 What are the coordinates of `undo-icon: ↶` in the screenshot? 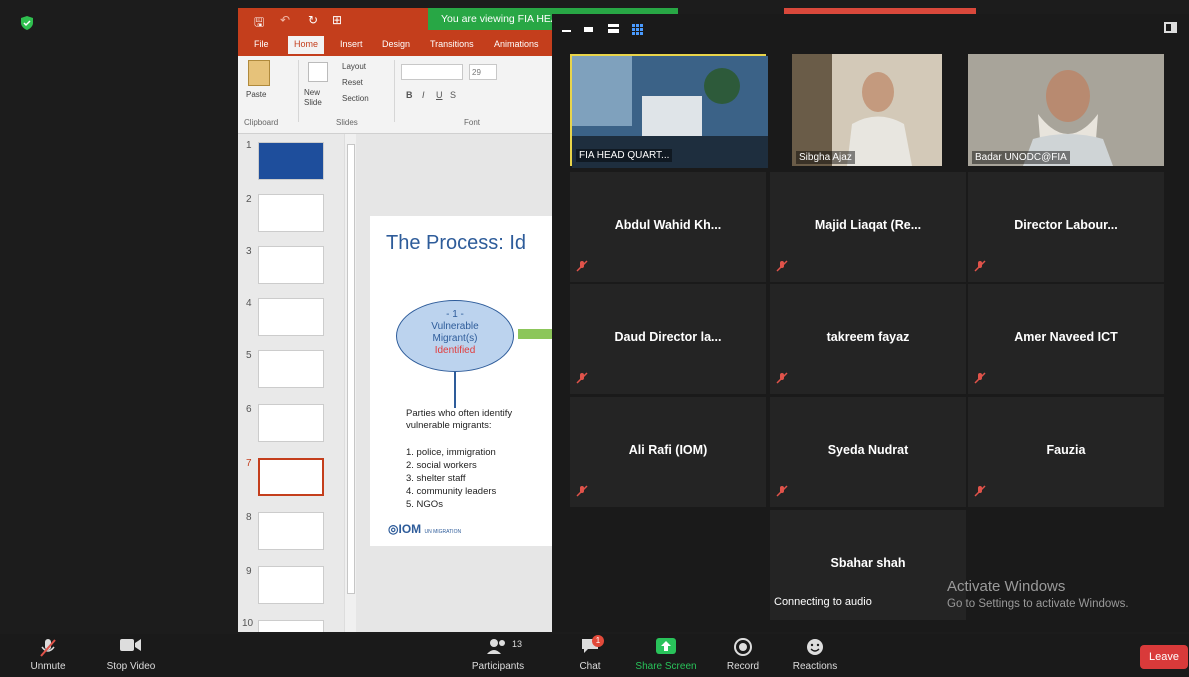 It's located at (285, 20).